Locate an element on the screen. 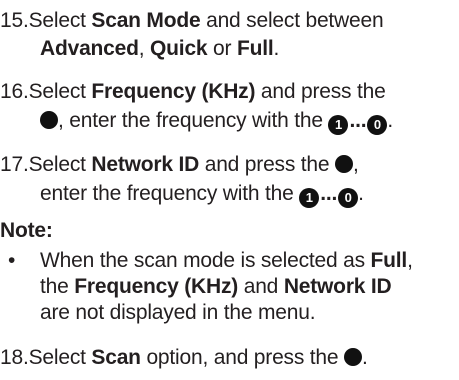 The width and height of the screenshot is (459, 380). text: or is located at coordinates (222, 48).